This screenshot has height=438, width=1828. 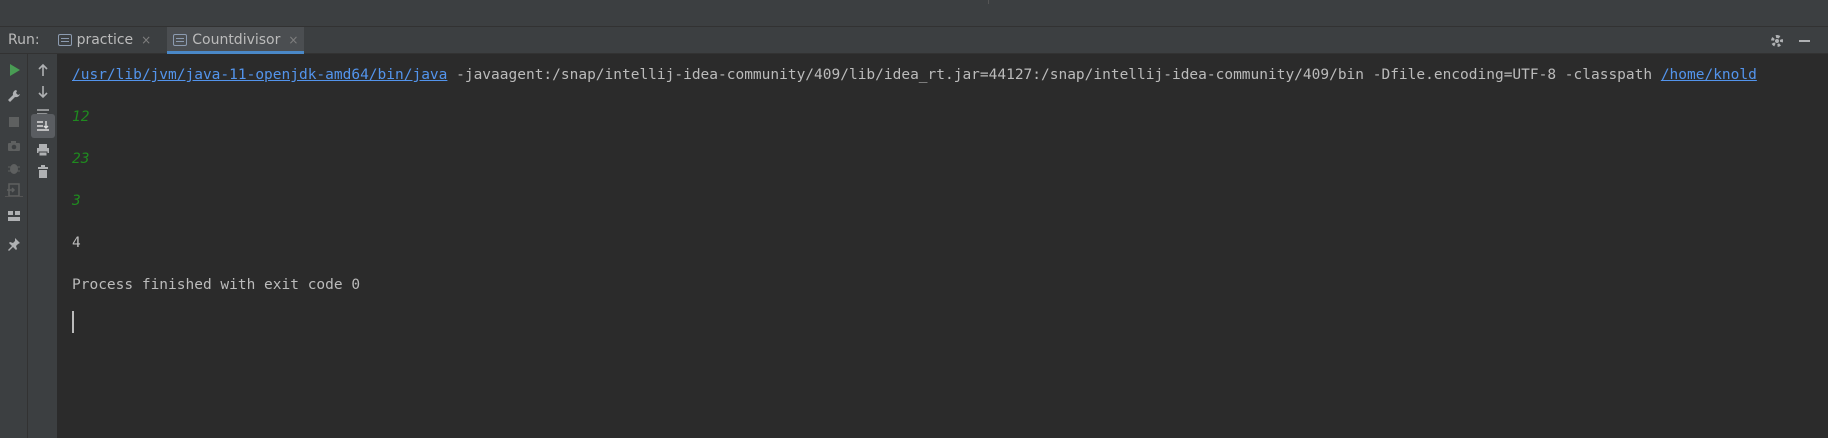 I want to click on tab-practice: practice ×, so click(x=105, y=40).